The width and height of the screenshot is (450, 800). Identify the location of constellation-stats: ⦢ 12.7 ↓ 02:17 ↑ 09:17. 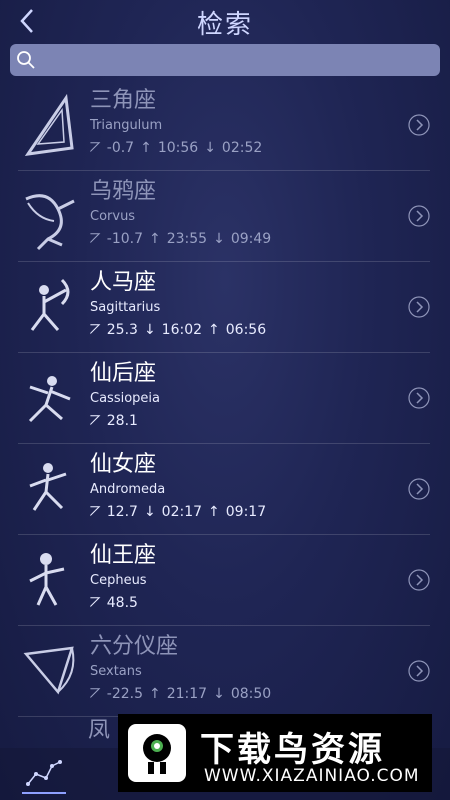
(181, 512).